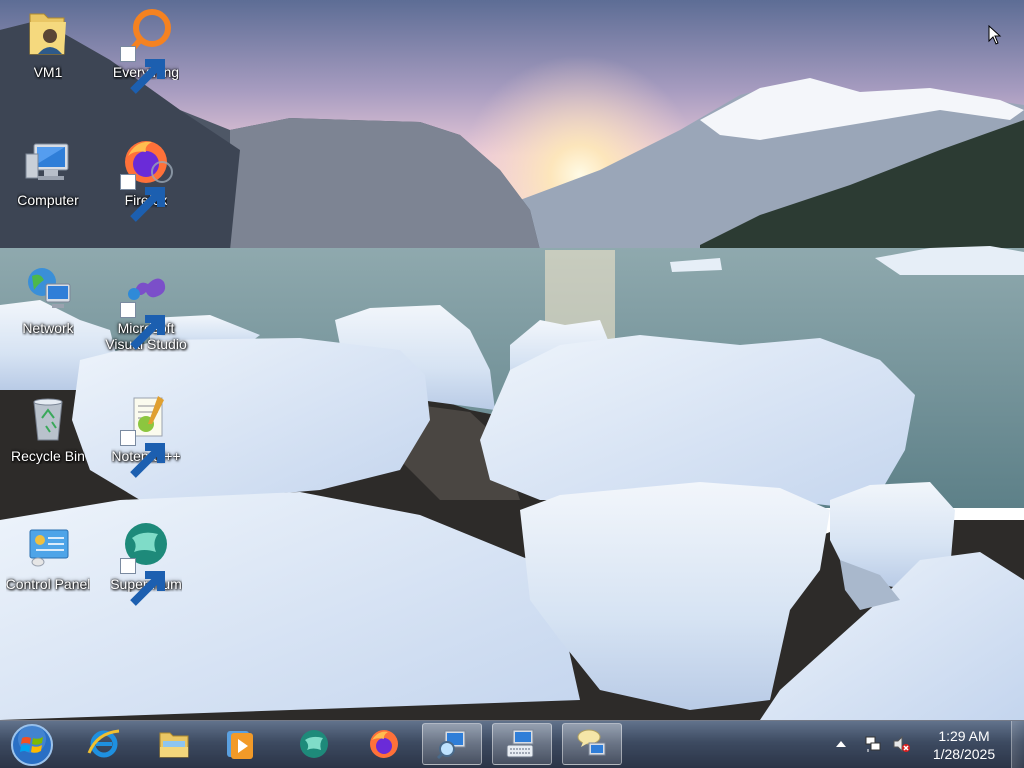 This screenshot has height=768, width=1024. Describe the element at coordinates (48, 162) in the screenshot. I see `computer-icon` at that location.